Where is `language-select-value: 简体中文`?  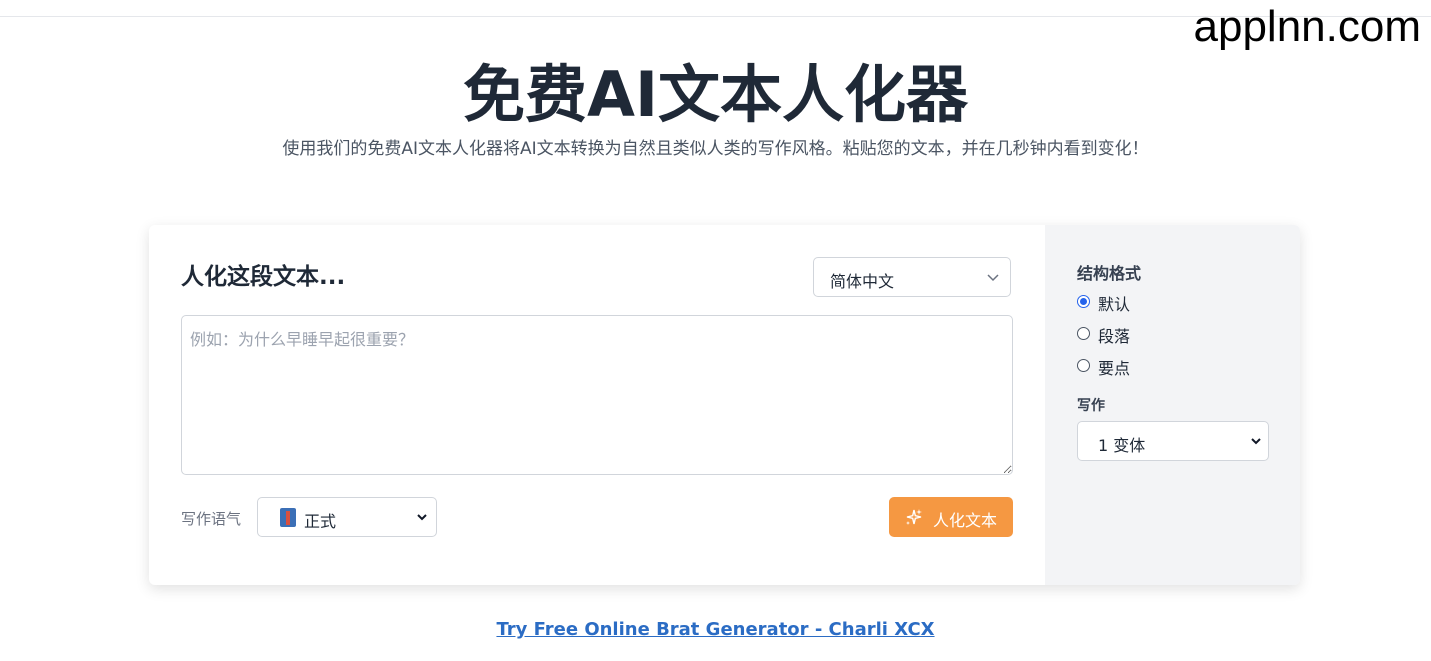
language-select-value: 简体中文 is located at coordinates (862, 281).